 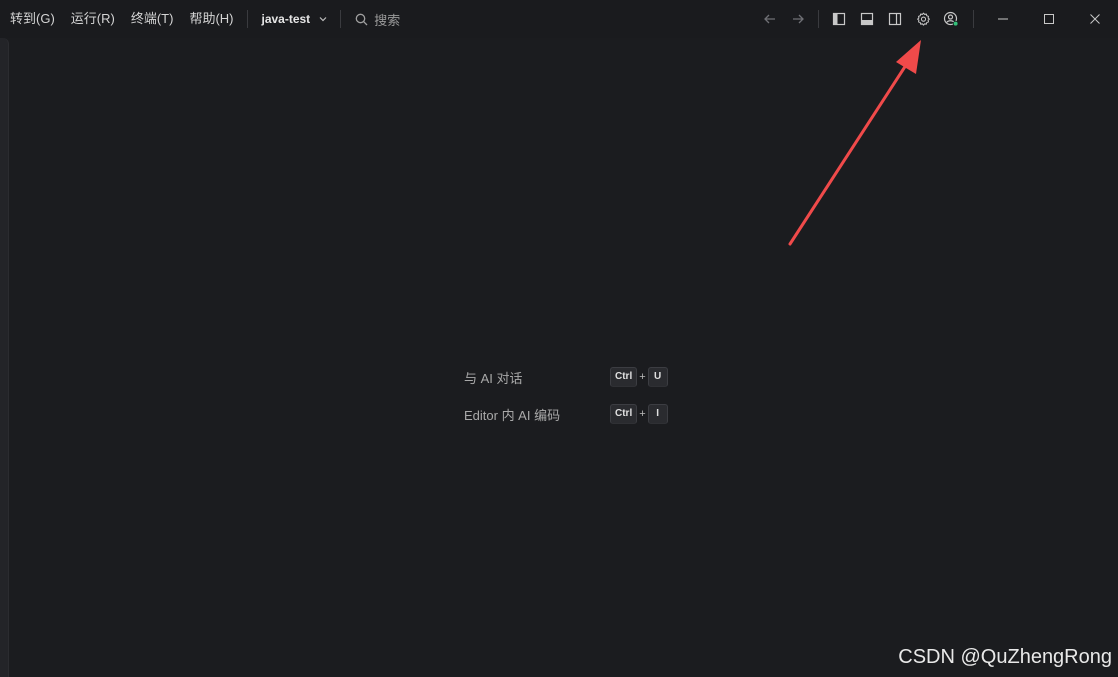 What do you see at coordinates (512, 415) in the screenshot?
I see `shortcut-label: Editor 内 AI 编码` at bounding box center [512, 415].